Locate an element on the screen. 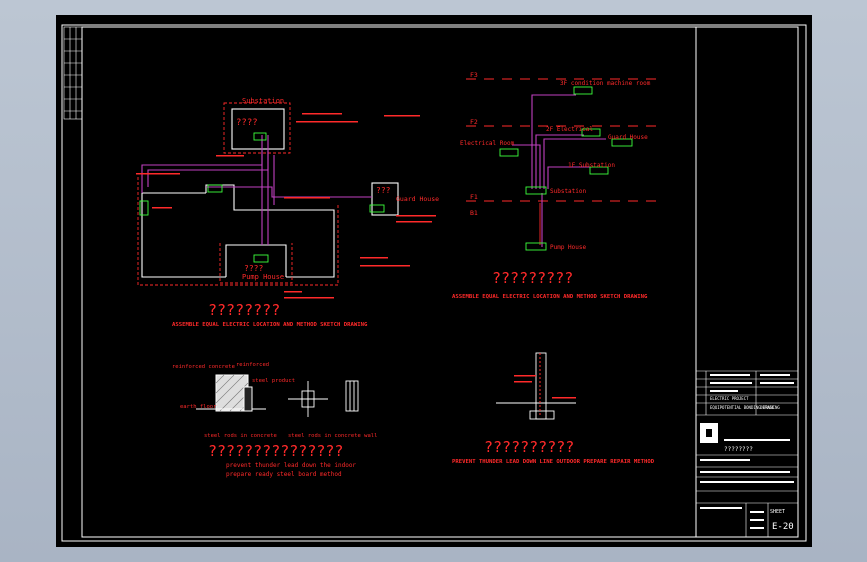 The image size is (867, 562). substation-qmarks: ???? is located at coordinates (247, 123).